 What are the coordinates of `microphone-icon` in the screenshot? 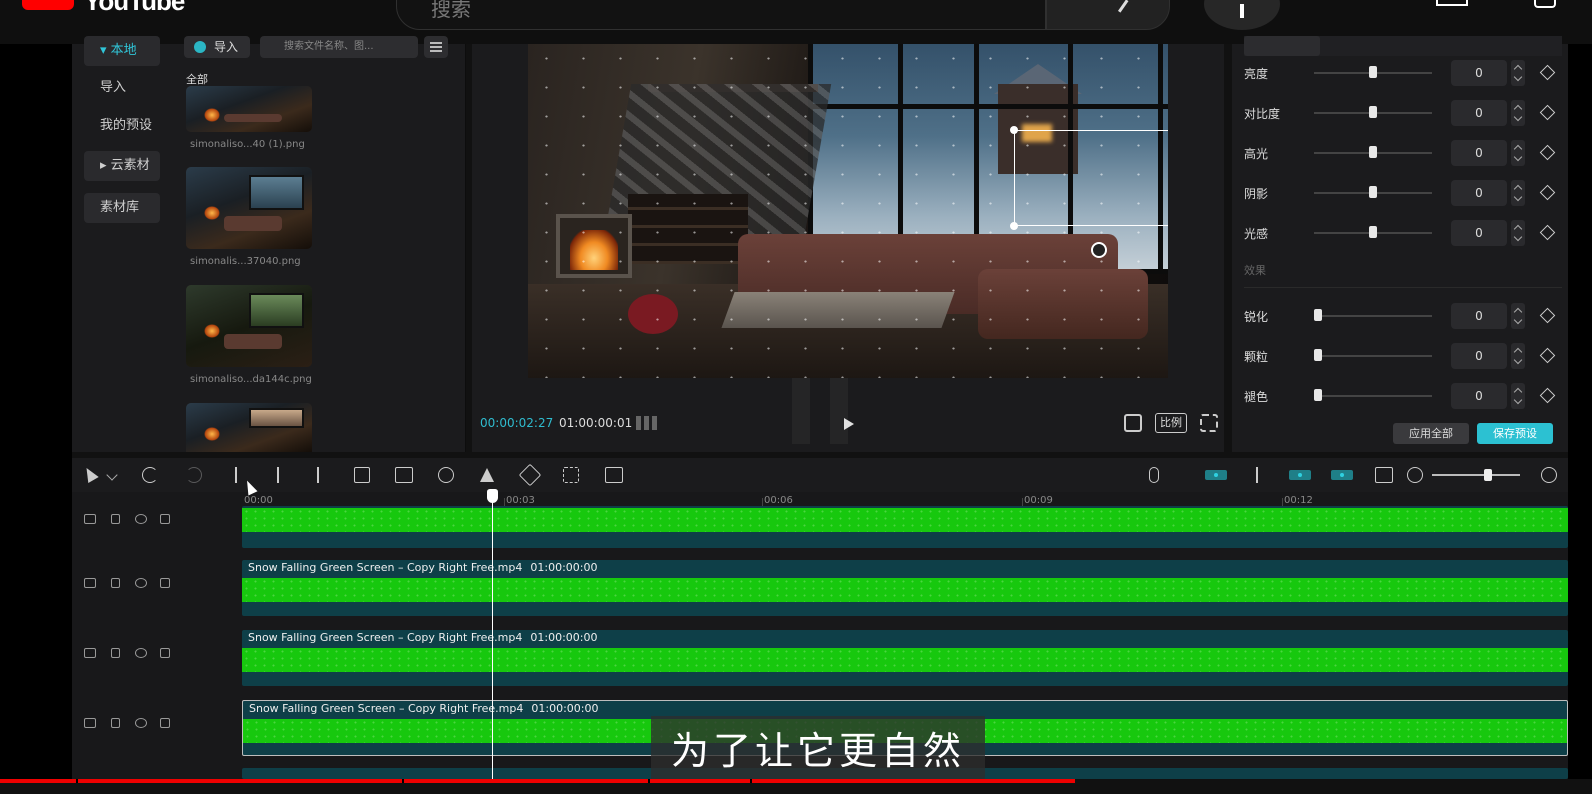 It's located at (1154, 475).